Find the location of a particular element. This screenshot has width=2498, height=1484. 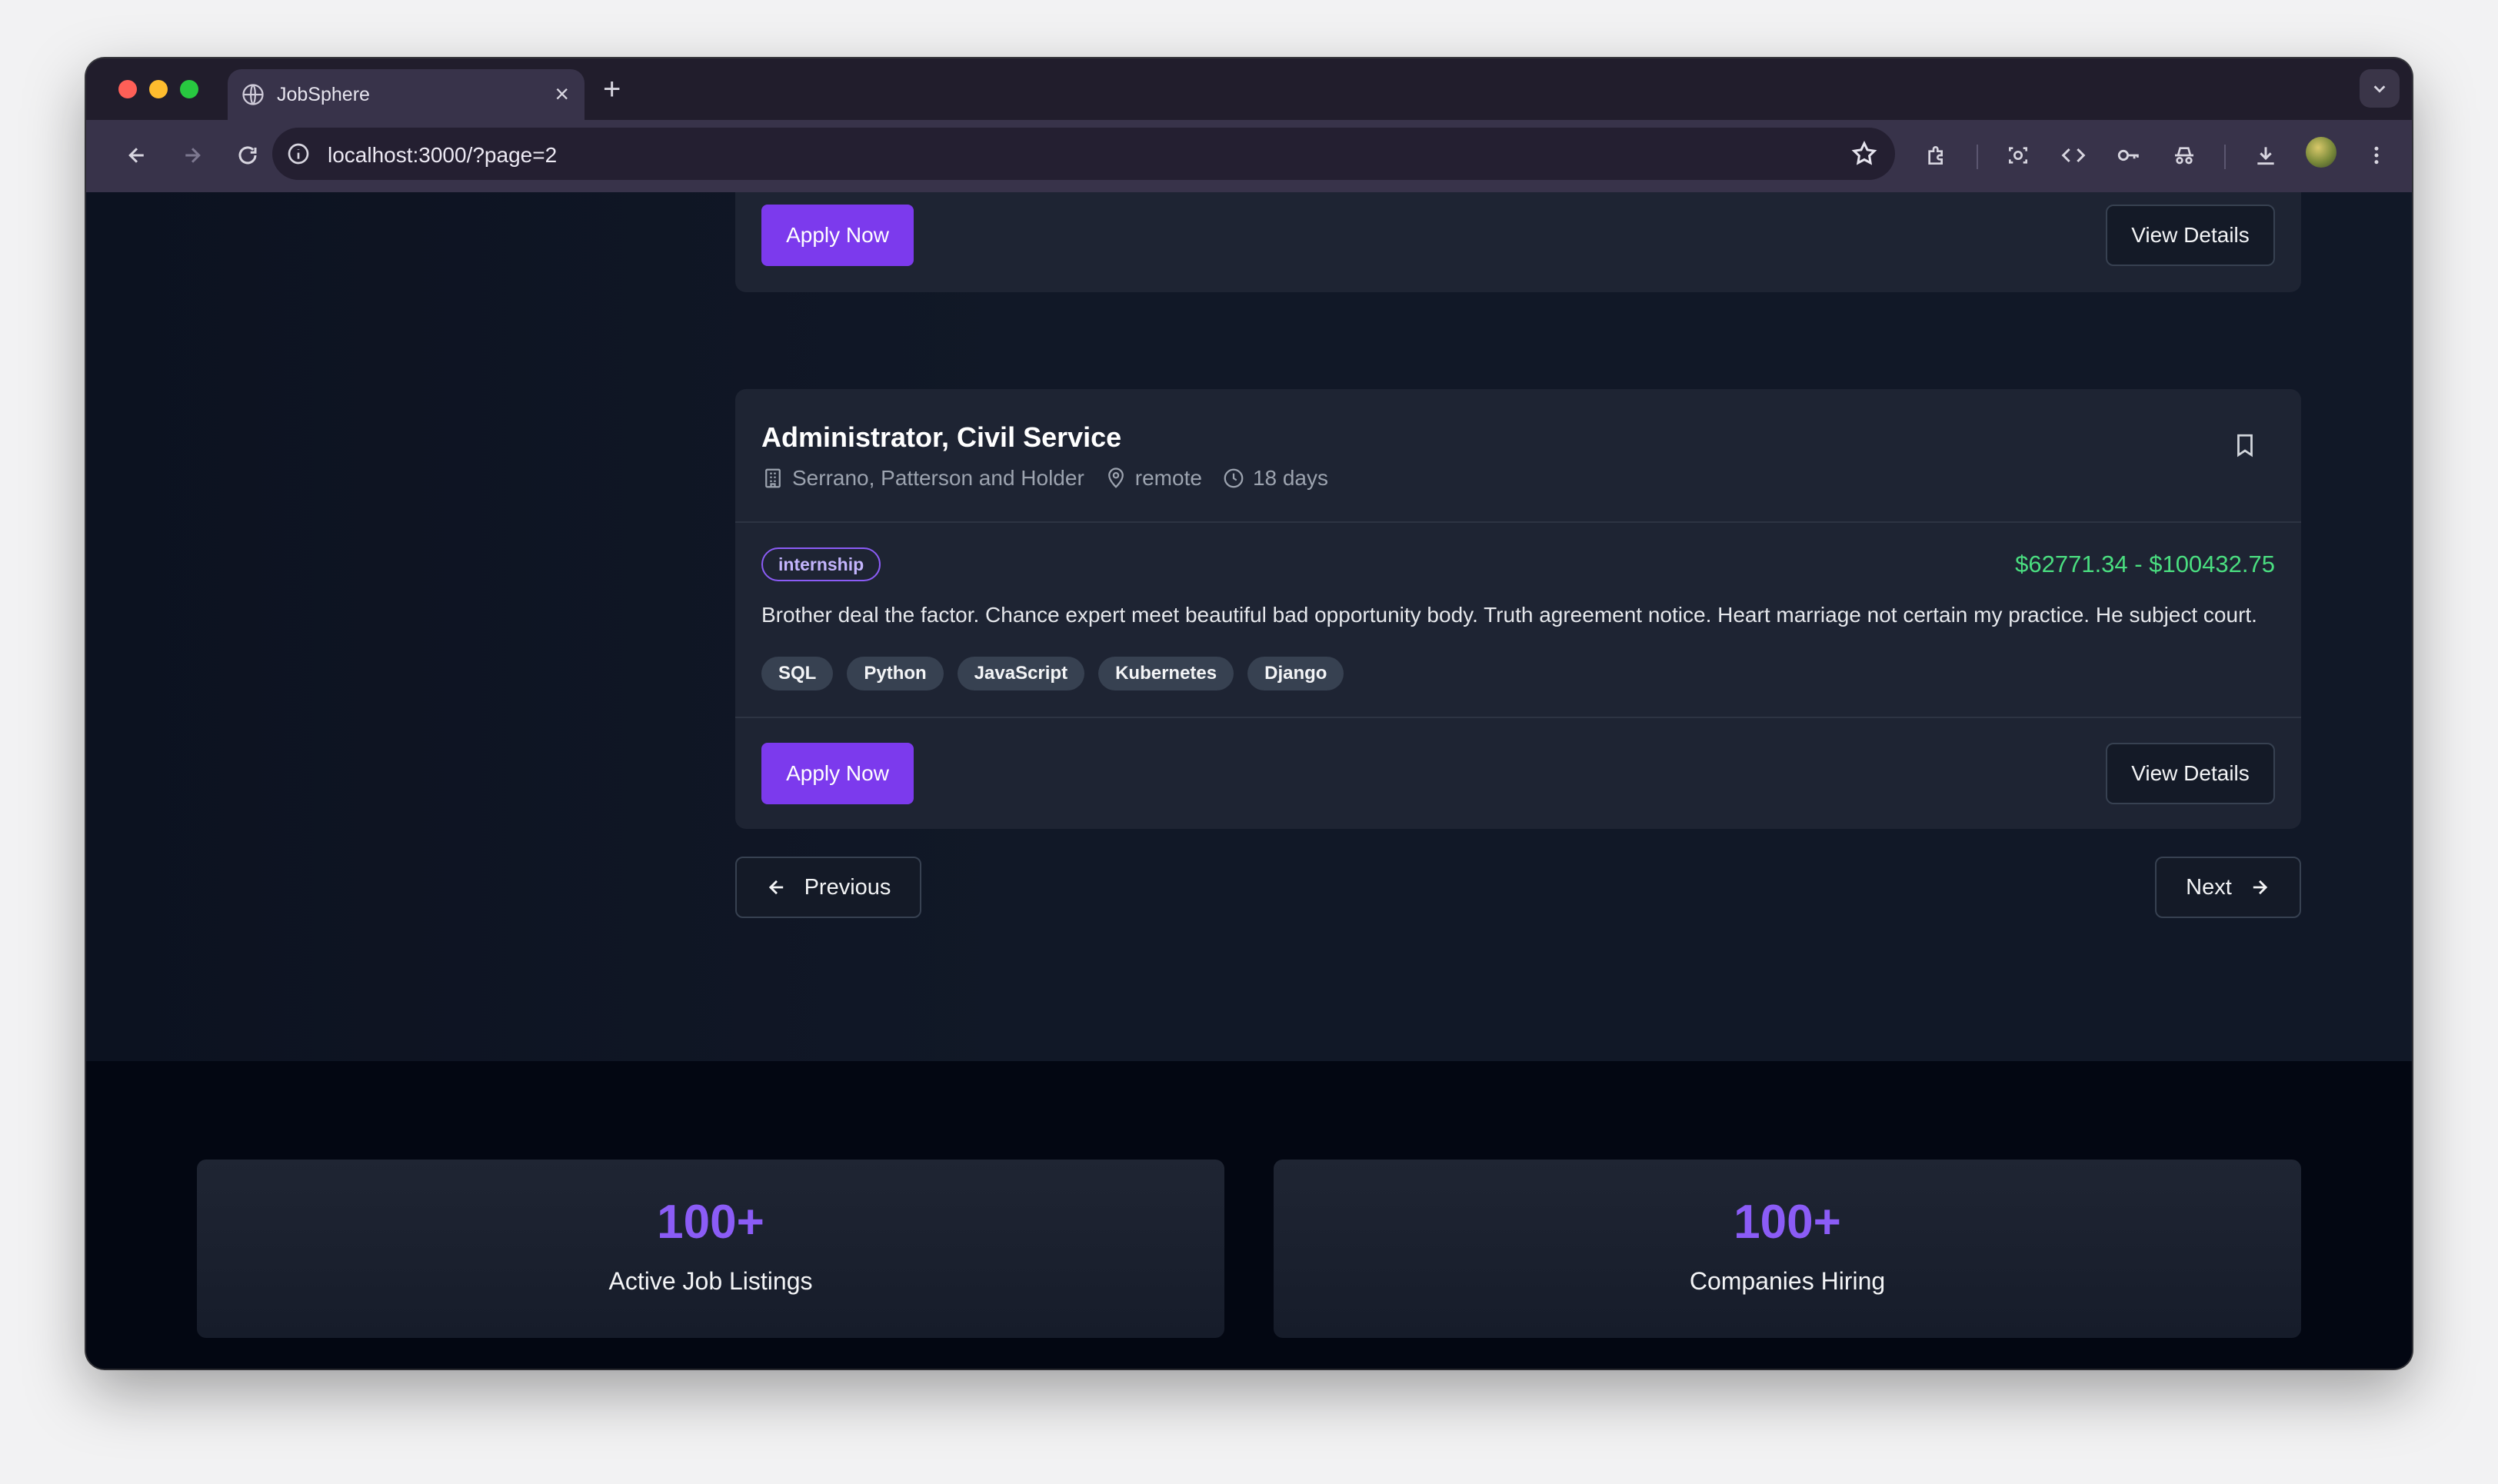

reload-button is located at coordinates (248, 155).